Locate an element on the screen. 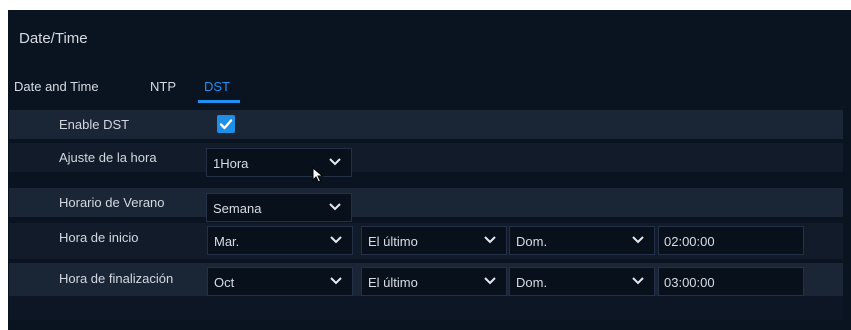 This screenshot has width=851, height=330. inicio-time-input: 02:00:00 is located at coordinates (731, 240).